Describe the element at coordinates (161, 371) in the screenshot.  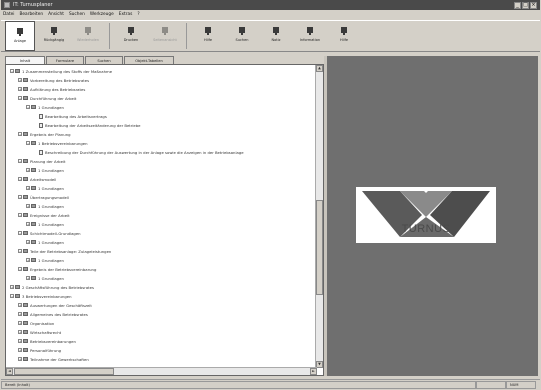
I see `horizontal-scrollbar: ◄ ►` at that location.